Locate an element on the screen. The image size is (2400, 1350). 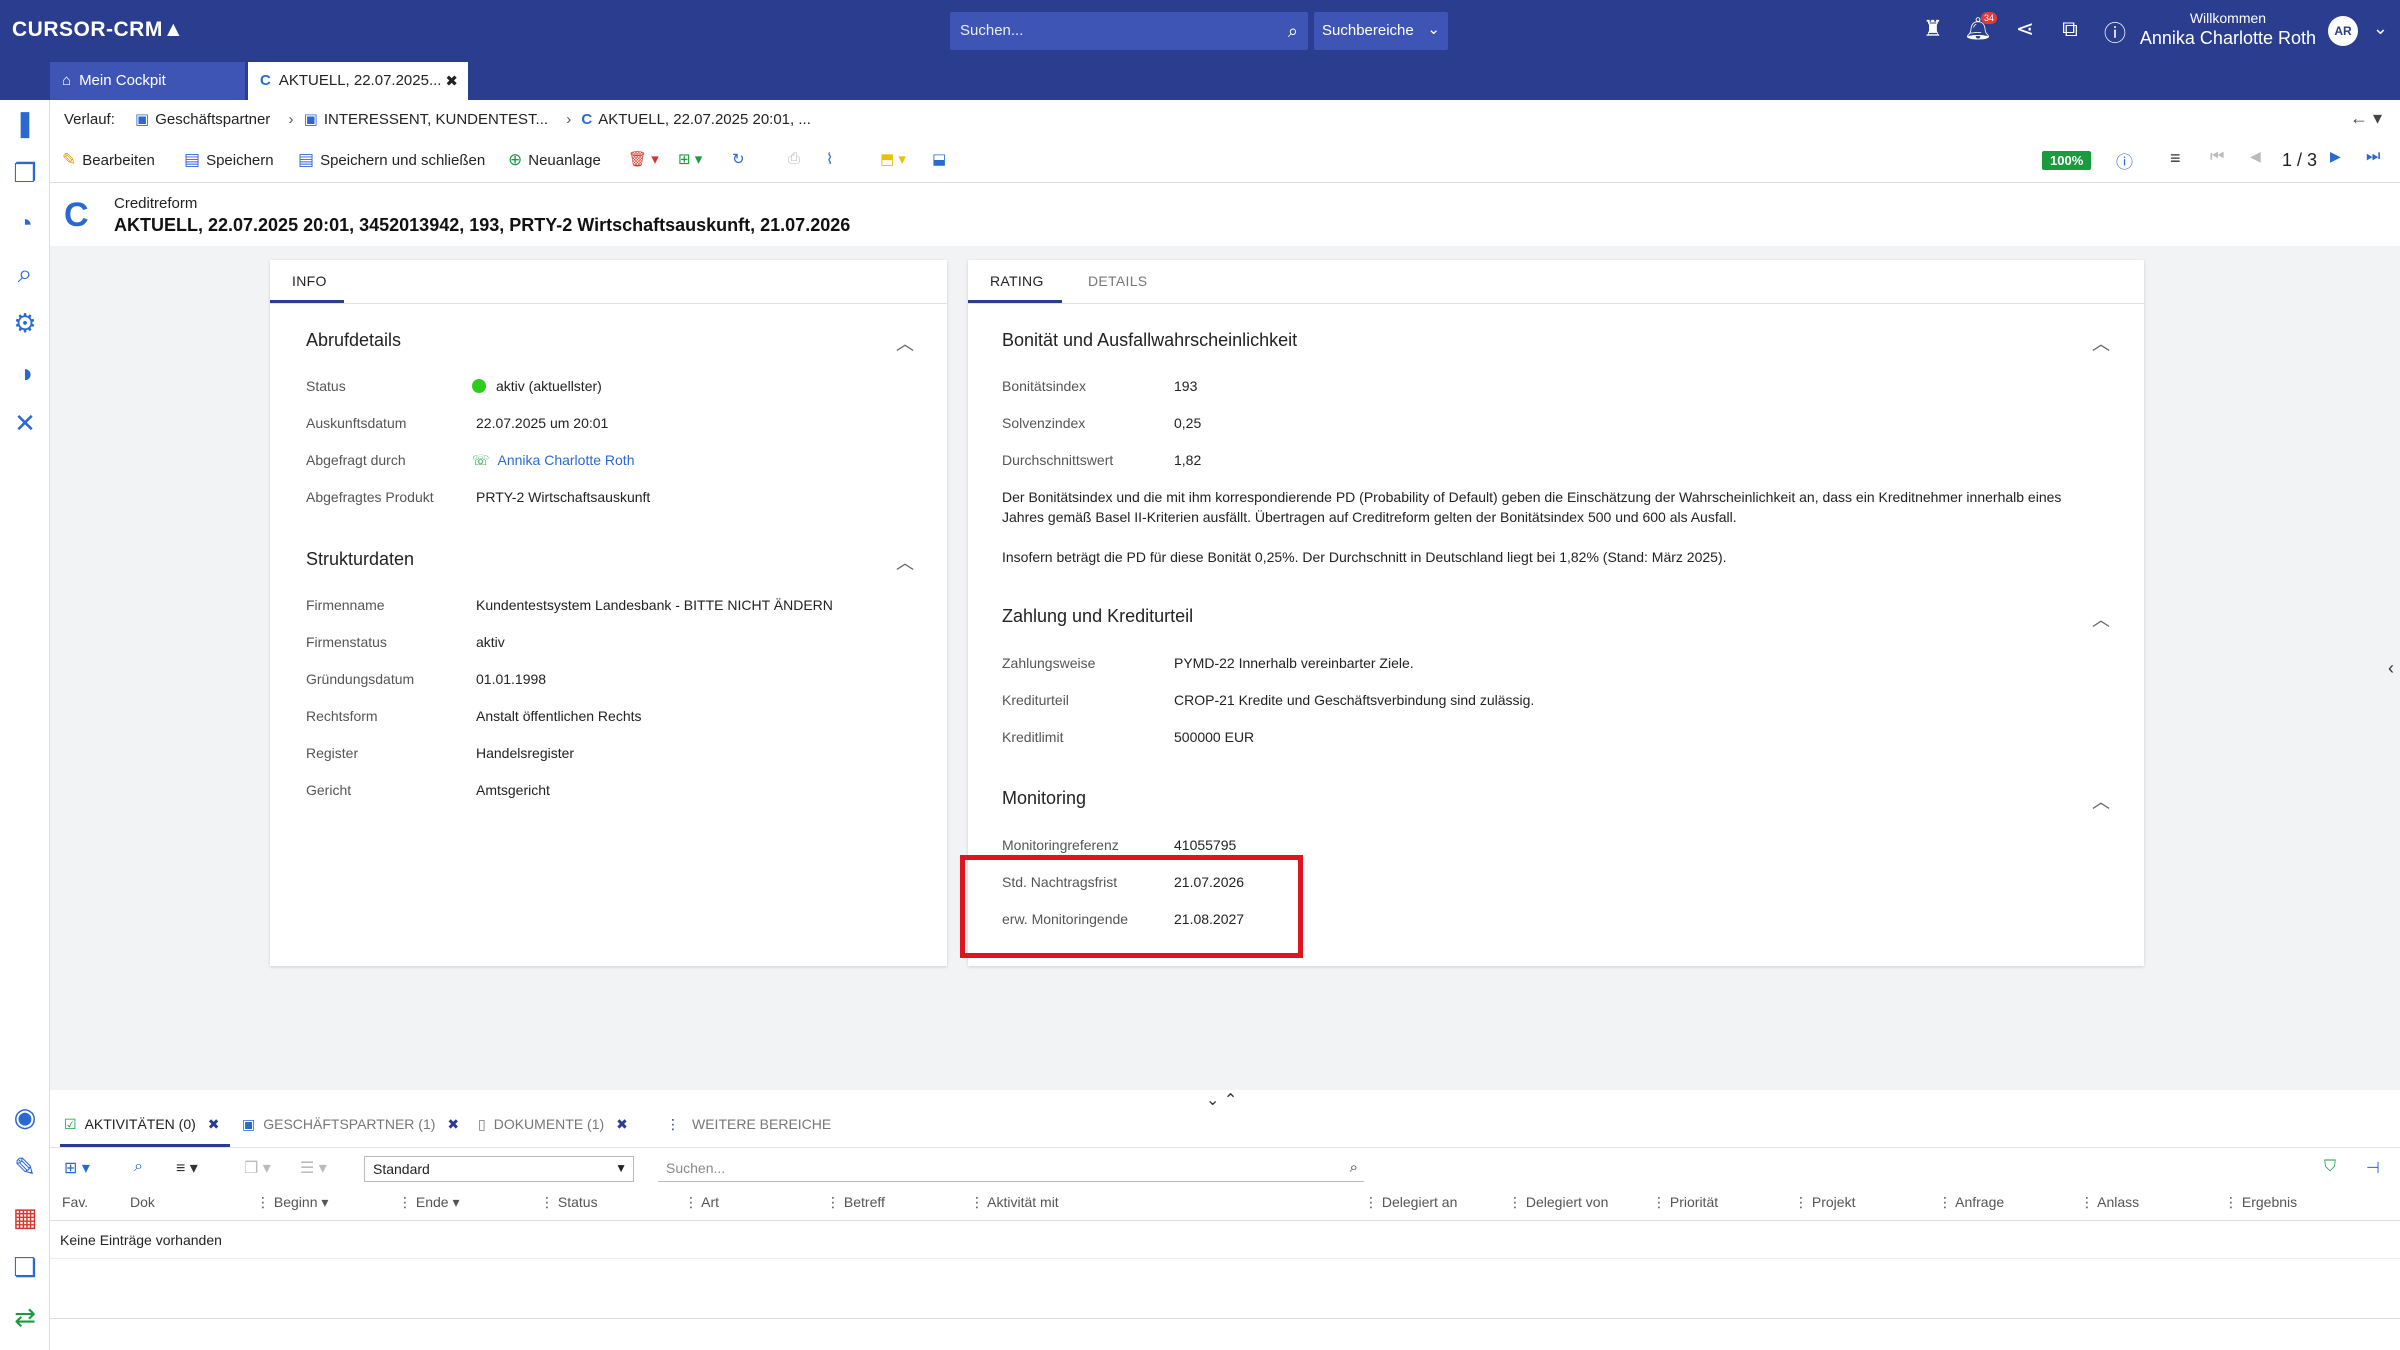
tab-aktuell: C AKTUELL, 22.07.2025... ✖ is located at coordinates (358, 81).